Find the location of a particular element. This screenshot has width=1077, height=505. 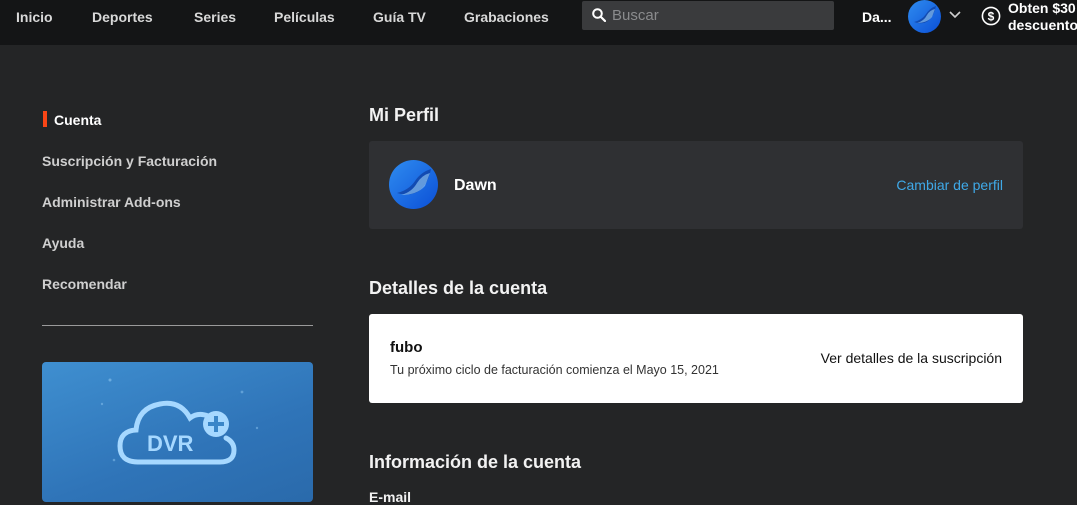

promo-line-1: Obten $30 is located at coordinates (1042, 8).